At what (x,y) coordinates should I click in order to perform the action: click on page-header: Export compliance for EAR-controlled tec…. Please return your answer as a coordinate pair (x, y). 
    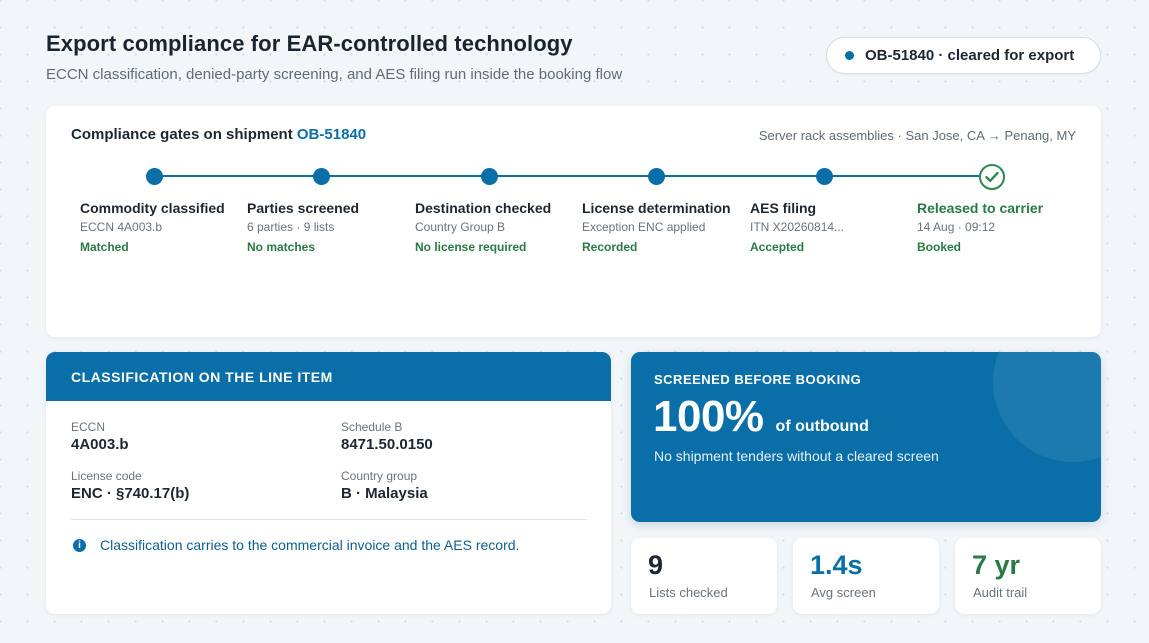
    Looking at the image, I should click on (334, 57).